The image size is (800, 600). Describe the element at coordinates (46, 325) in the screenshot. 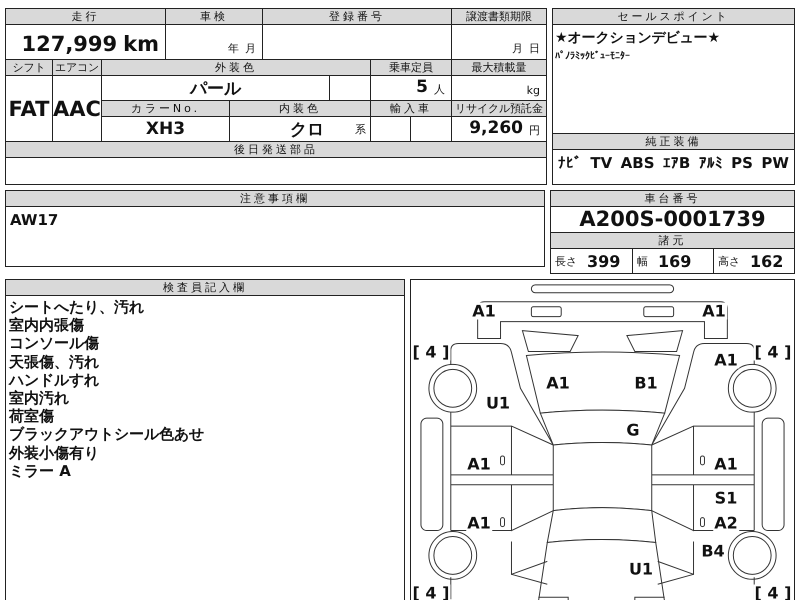

I see `inspector-note: 室内内張傷` at that location.